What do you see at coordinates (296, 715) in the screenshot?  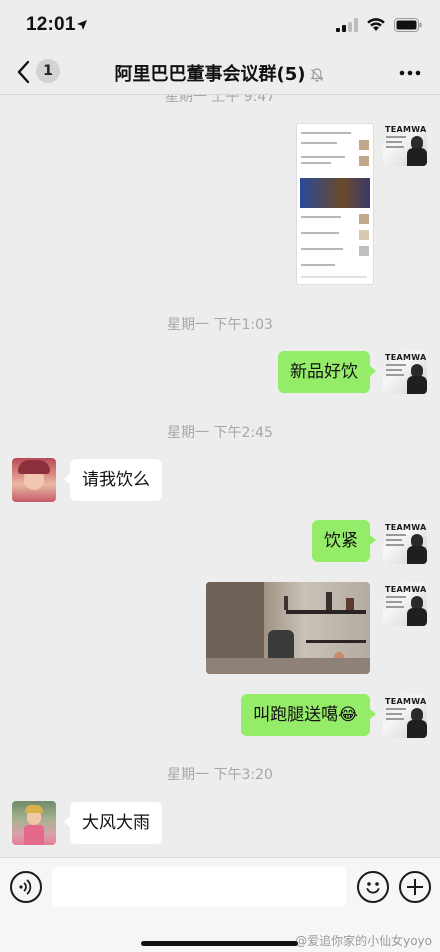 I see `message-text: 叫跑腿送噶` at bounding box center [296, 715].